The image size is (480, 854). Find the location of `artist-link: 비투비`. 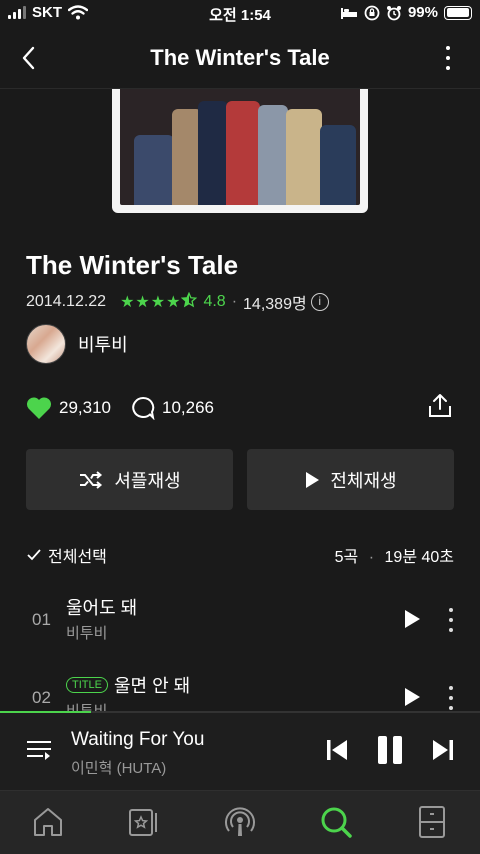

artist-link: 비투비 is located at coordinates (77, 344).